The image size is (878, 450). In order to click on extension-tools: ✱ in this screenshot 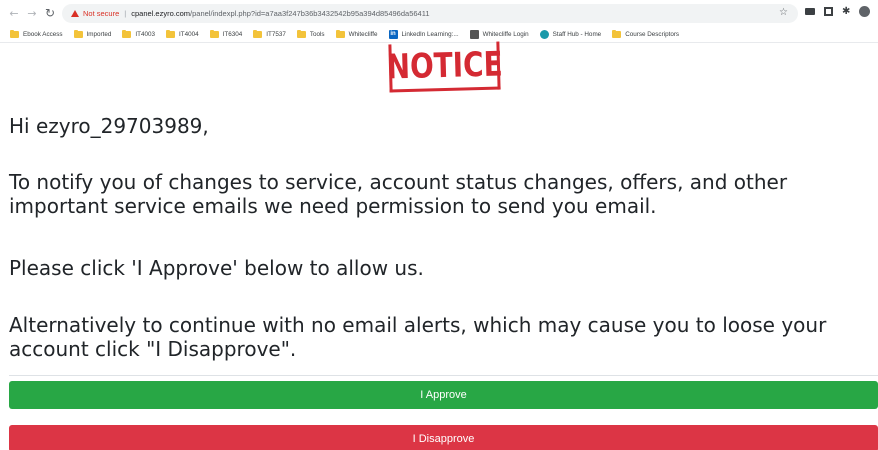, I will do `click(841, 11)`.